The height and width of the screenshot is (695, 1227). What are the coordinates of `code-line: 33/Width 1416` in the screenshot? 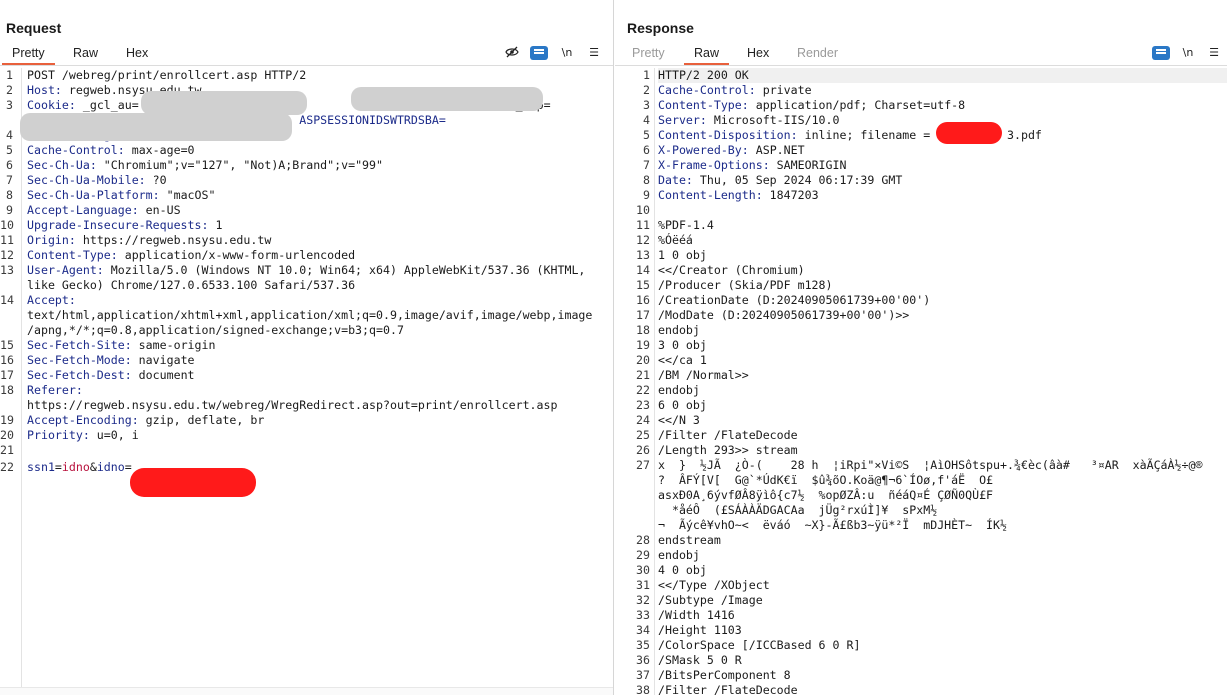 It's located at (921, 615).